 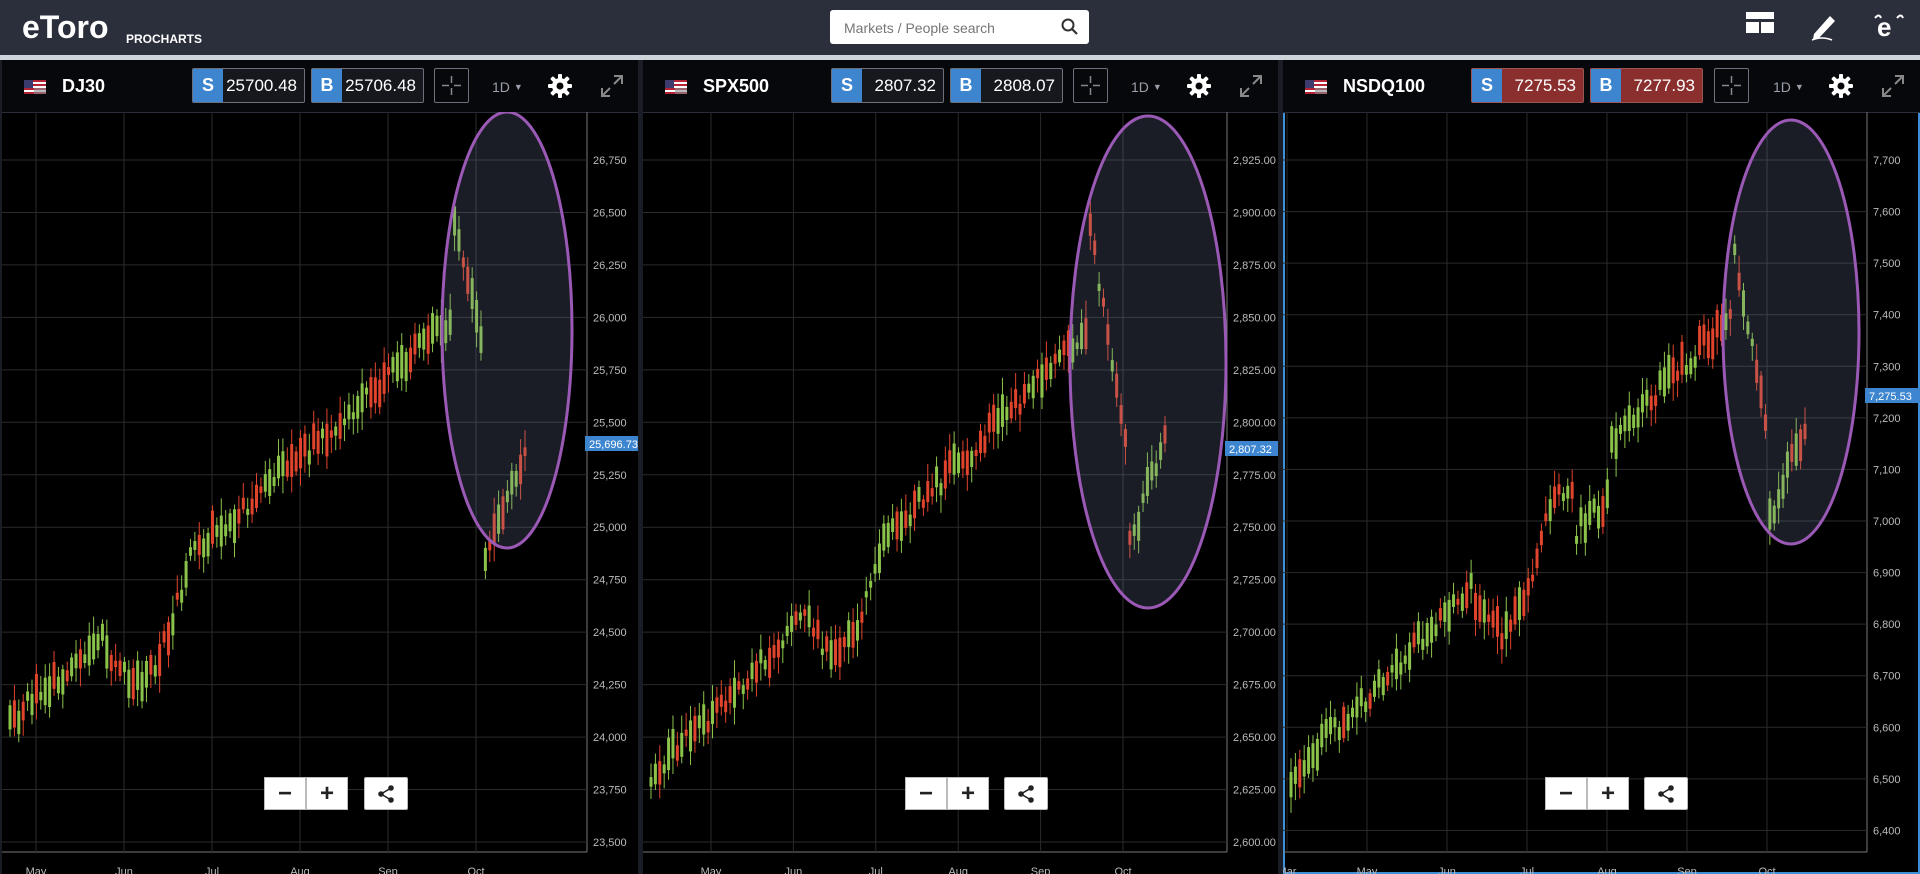 What do you see at coordinates (948, 28) in the screenshot?
I see `search-input` at bounding box center [948, 28].